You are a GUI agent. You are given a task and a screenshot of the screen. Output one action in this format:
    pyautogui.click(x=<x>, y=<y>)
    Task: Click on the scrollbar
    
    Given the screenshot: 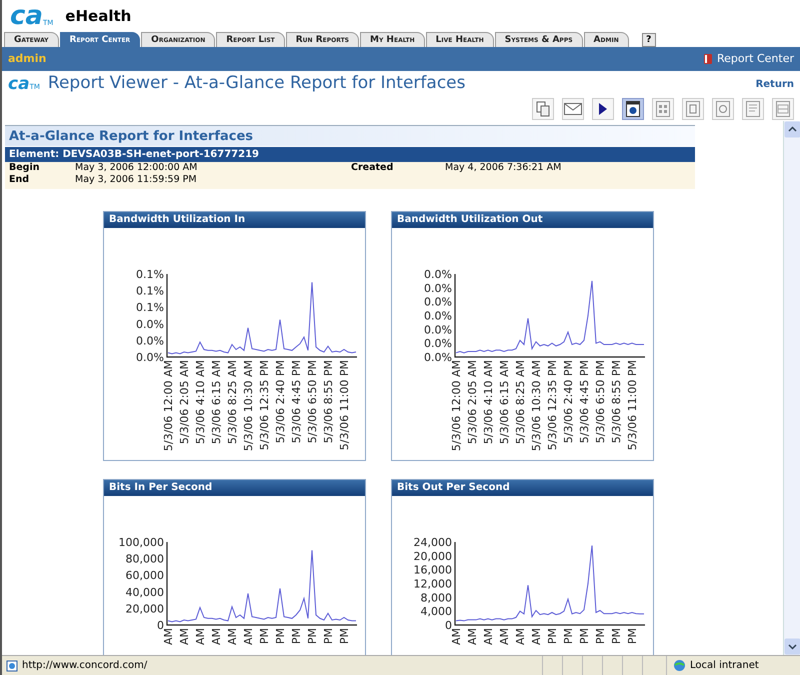 What is the action you would take?
    pyautogui.click(x=791, y=388)
    